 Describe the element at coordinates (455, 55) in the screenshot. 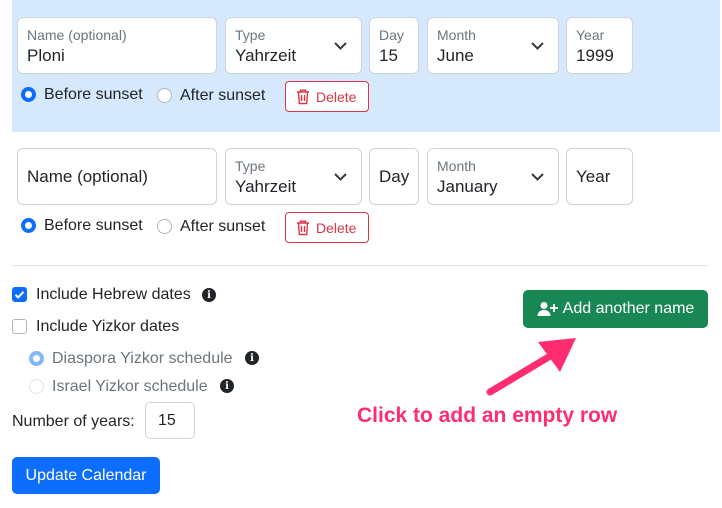

I see `month-select-value: June` at that location.